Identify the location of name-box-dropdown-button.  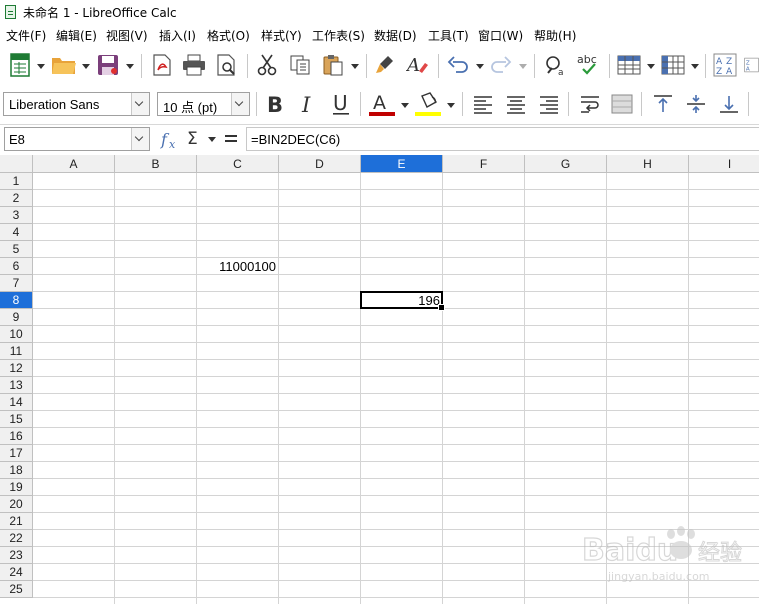
(140, 139).